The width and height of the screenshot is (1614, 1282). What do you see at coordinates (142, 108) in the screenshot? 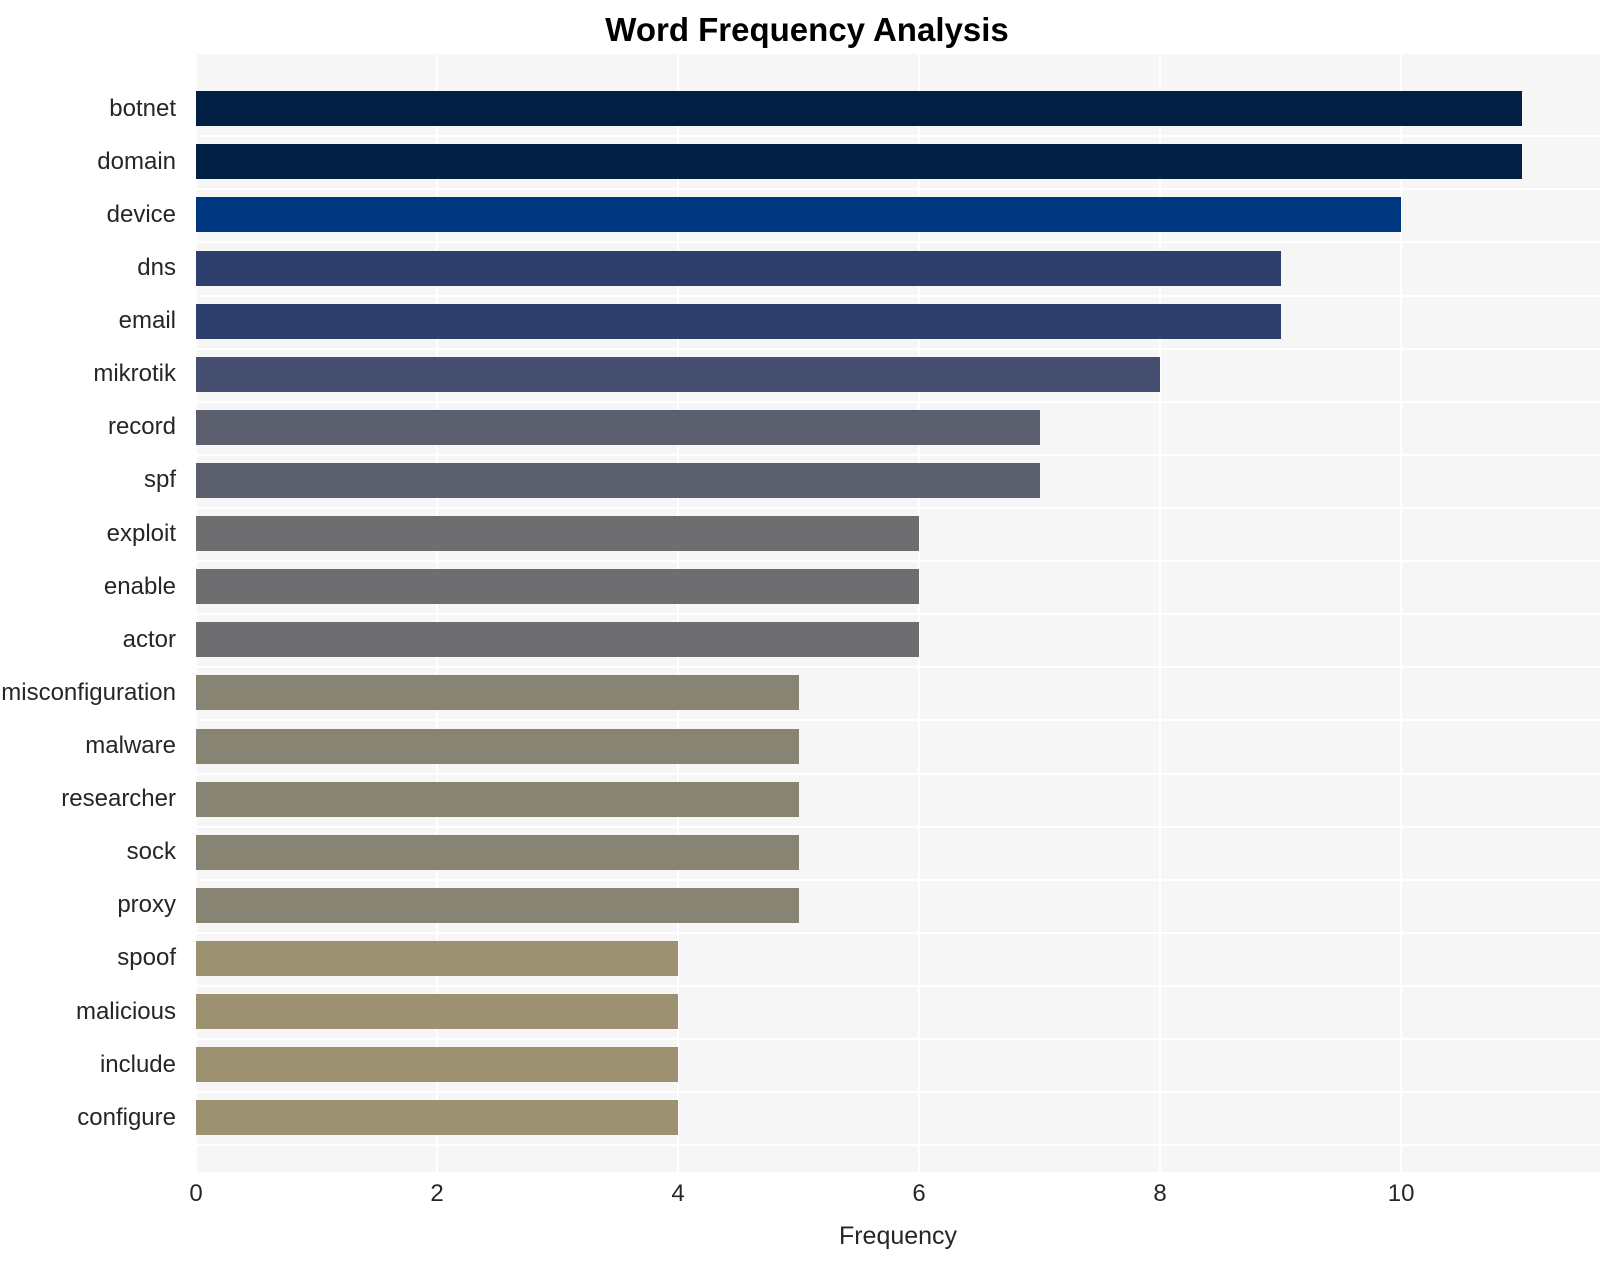
I see `y-tick-label: botnet` at bounding box center [142, 108].